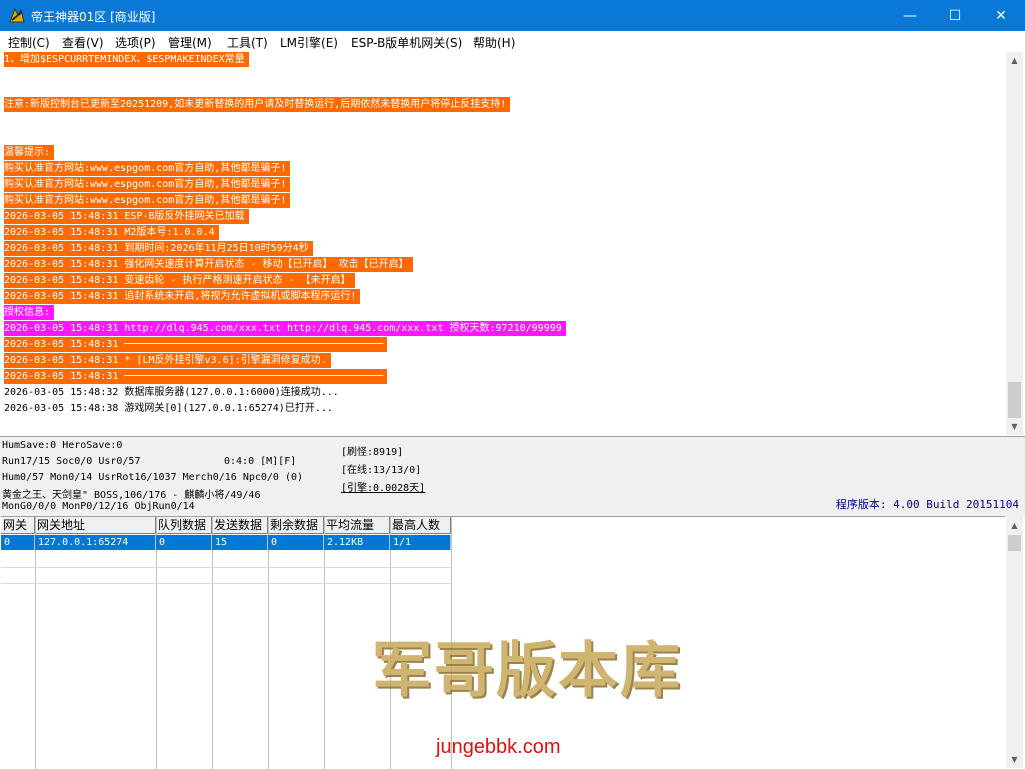 Image resolution: width=1025 pixels, height=769 pixels. I want to click on cell-sent: 15, so click(240, 542).